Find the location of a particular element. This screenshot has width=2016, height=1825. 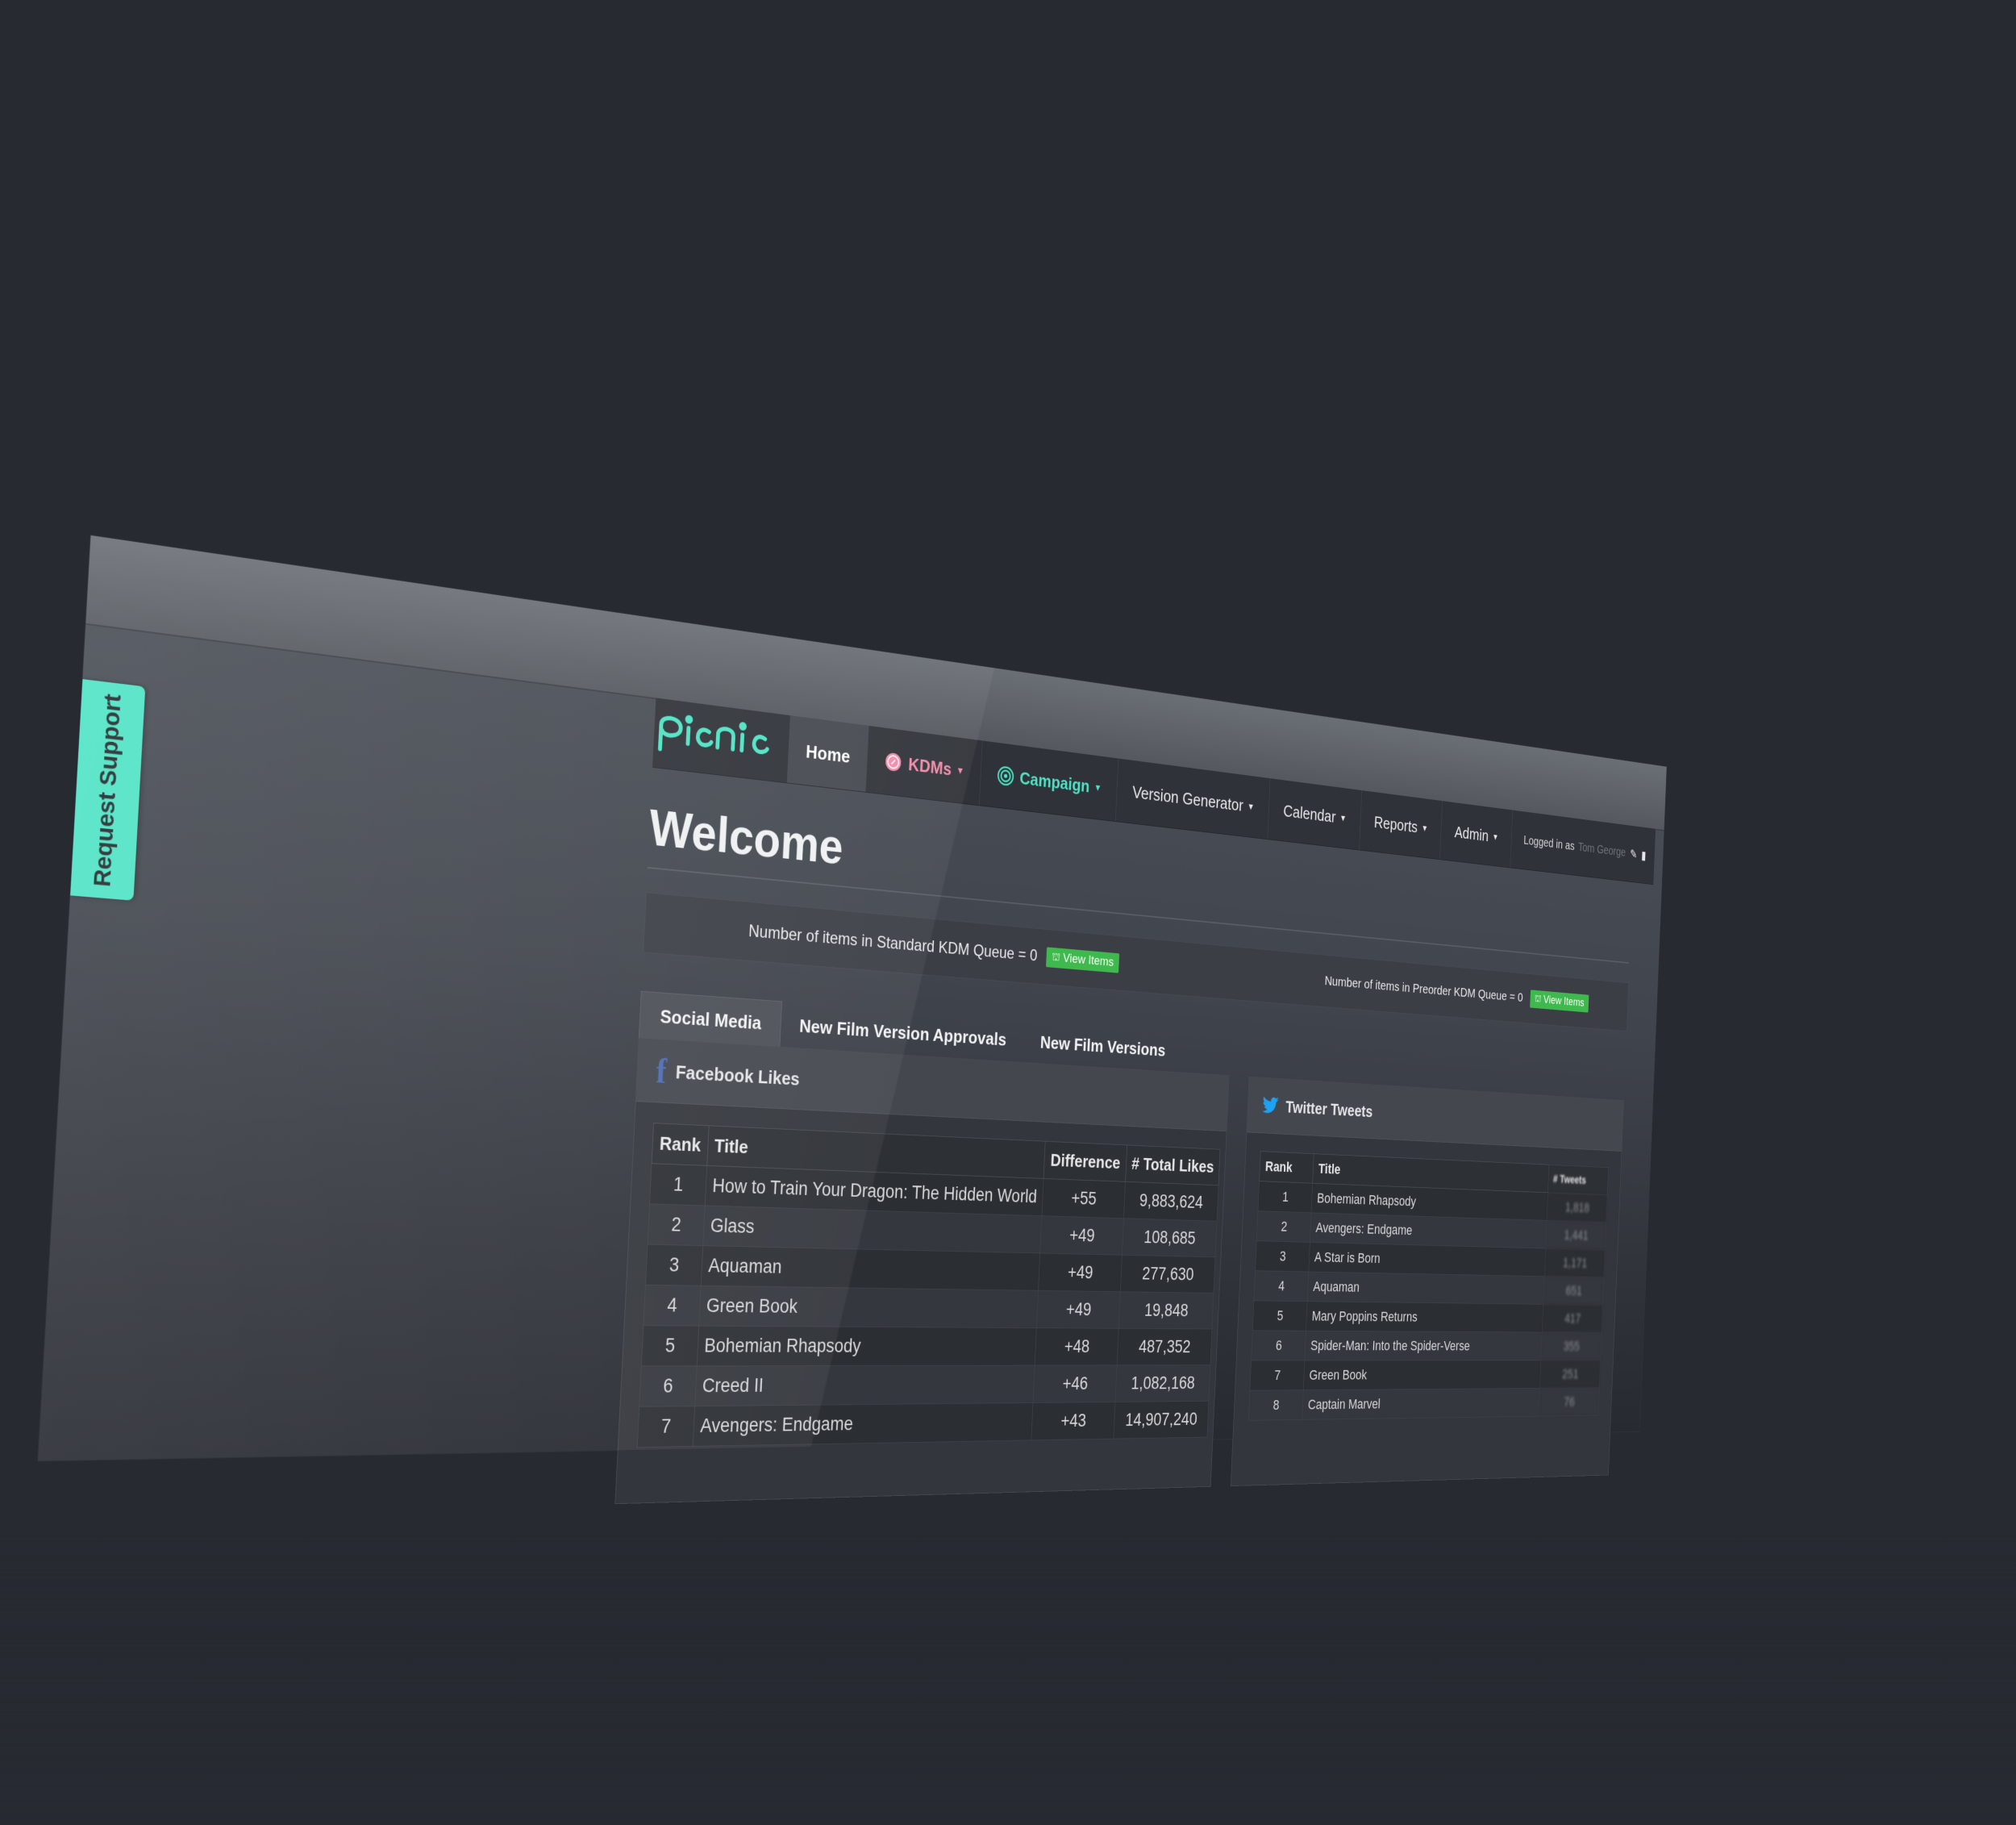

nav-admin: Admin ▼ is located at coordinates (1476, 834).